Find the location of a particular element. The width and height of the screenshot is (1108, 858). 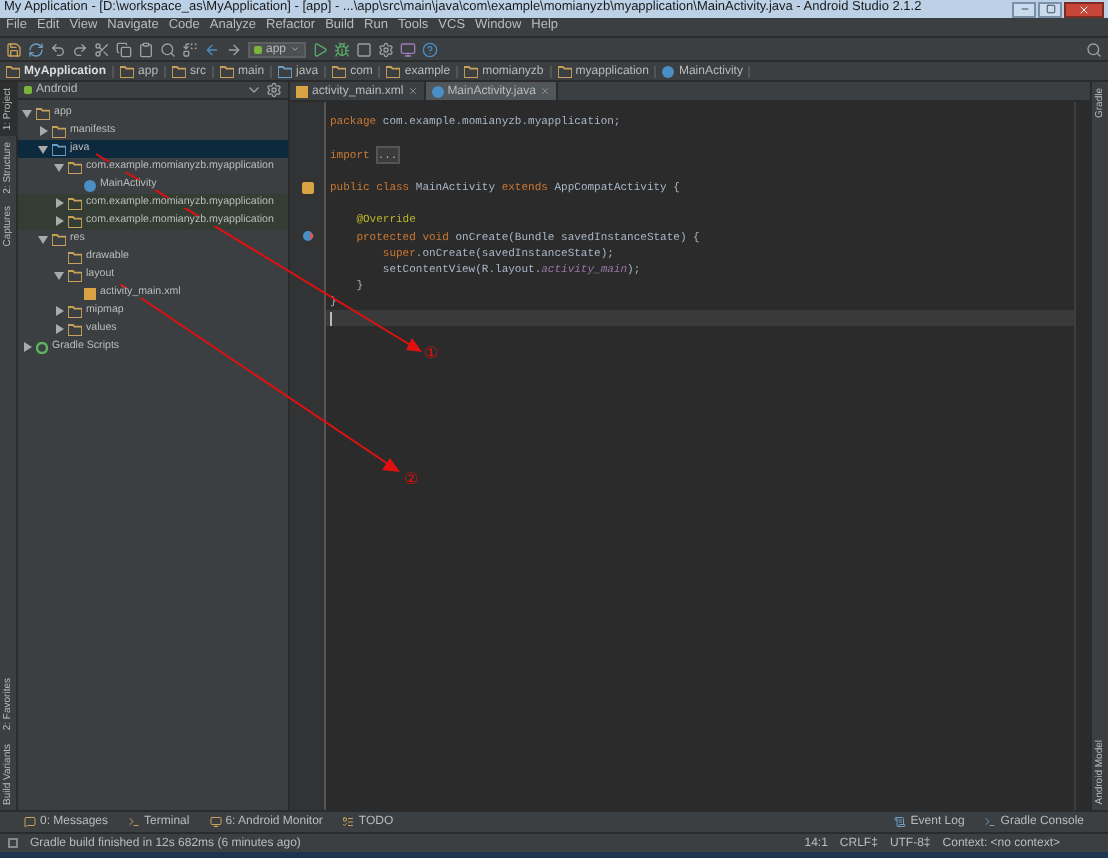

close-icon is located at coordinates (1084, 9).